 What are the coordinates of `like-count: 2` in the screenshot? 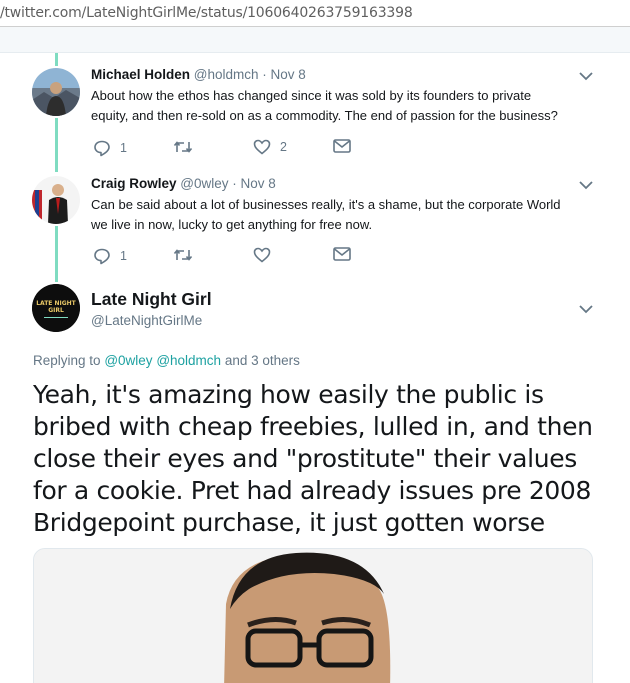 It's located at (283, 147).